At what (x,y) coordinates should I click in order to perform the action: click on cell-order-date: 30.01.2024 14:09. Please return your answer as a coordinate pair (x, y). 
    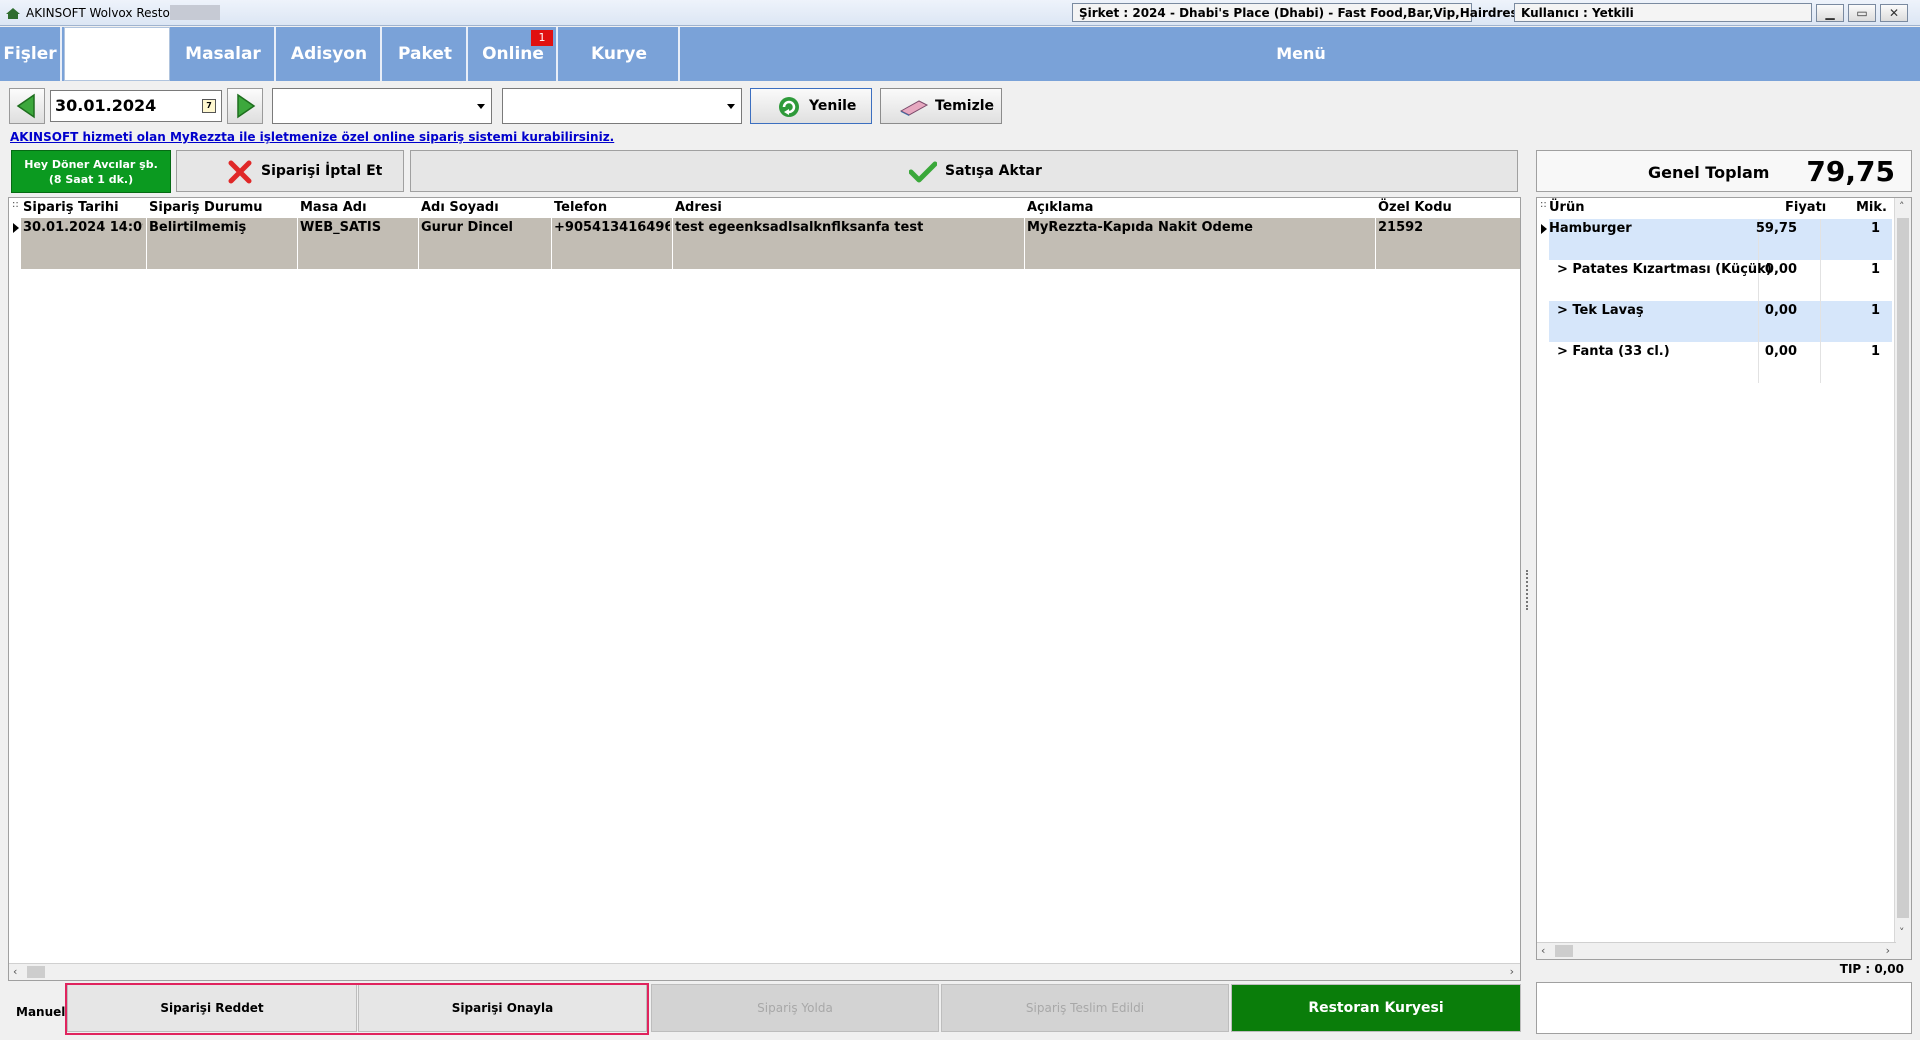
    Looking at the image, I should click on (83, 227).